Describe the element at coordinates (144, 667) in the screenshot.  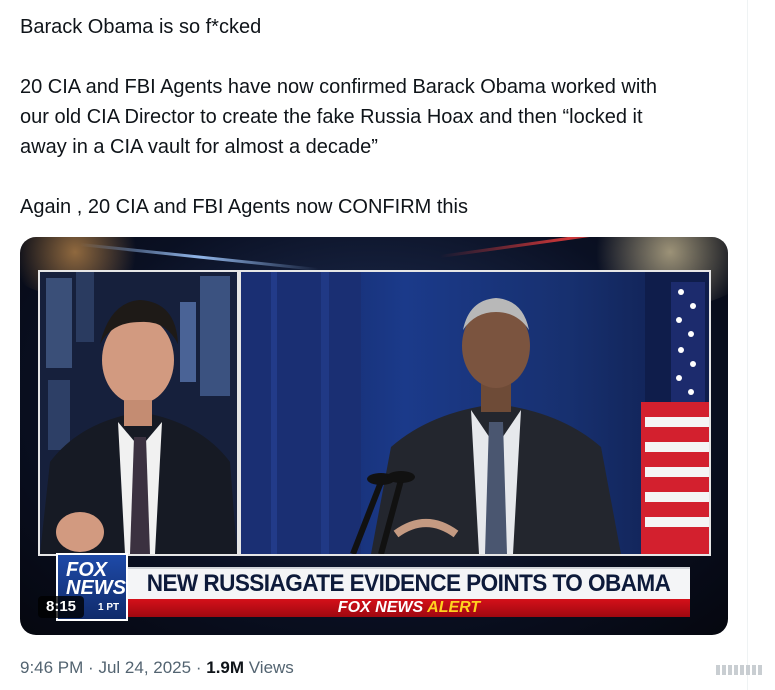
I see `tweet-date: Jul 24, 2025` at that location.